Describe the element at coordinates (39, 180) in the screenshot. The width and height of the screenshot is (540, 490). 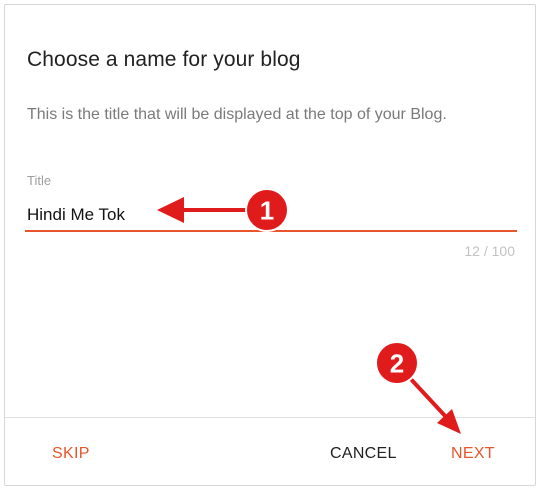
I see `title-field-label: Title` at that location.